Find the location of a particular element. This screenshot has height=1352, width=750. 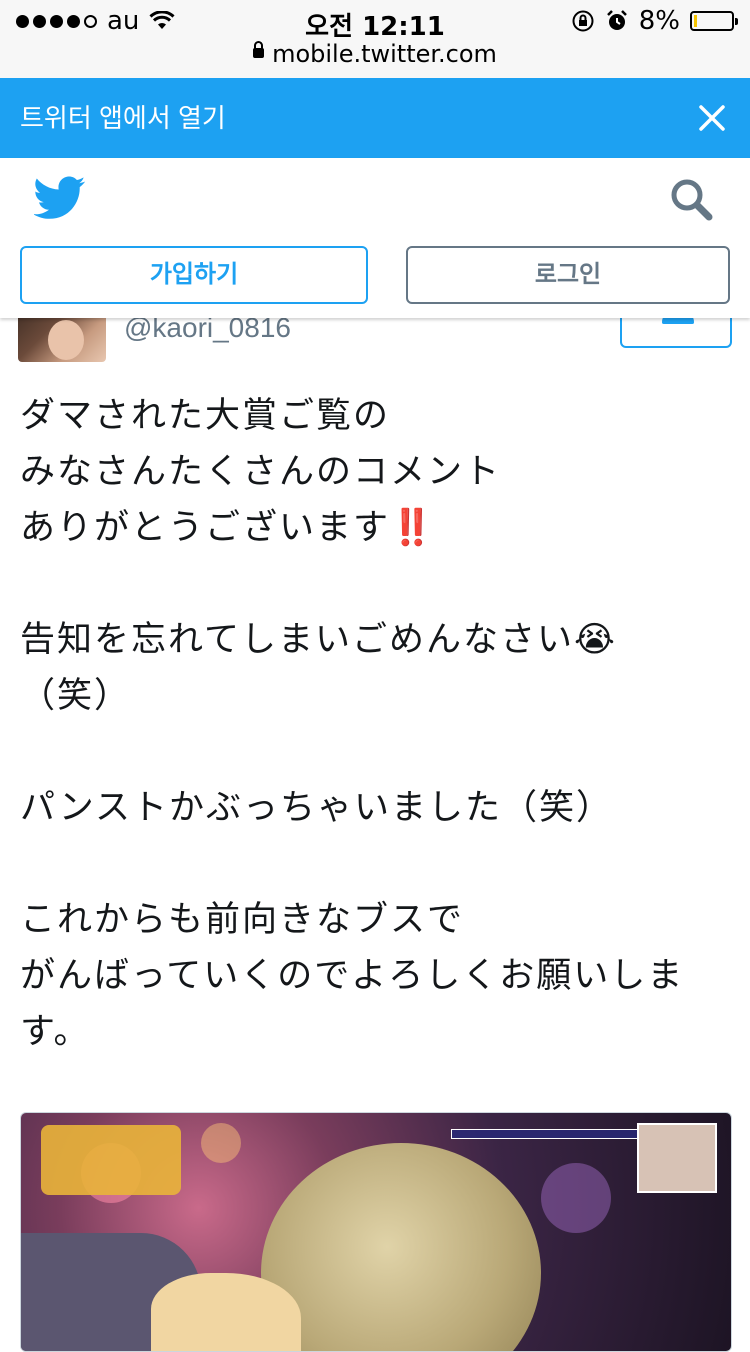

orientation-lock-icon is located at coordinates (583, 21).